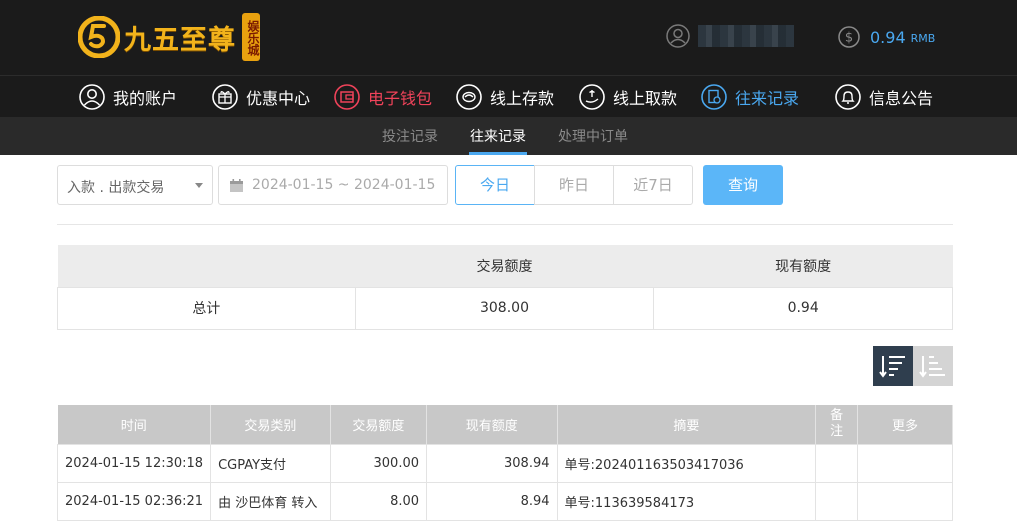 This screenshot has height=525, width=1017. What do you see at coordinates (344, 185) in the screenshot?
I see `date-range-value: 2024-01-15 ~ 2024-01-15` at bounding box center [344, 185].